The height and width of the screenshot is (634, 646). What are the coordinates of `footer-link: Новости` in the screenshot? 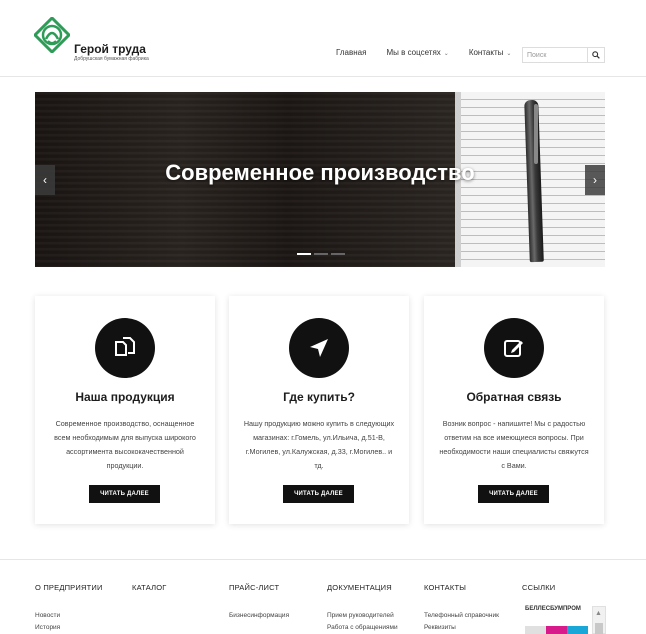 It's located at (69, 616).